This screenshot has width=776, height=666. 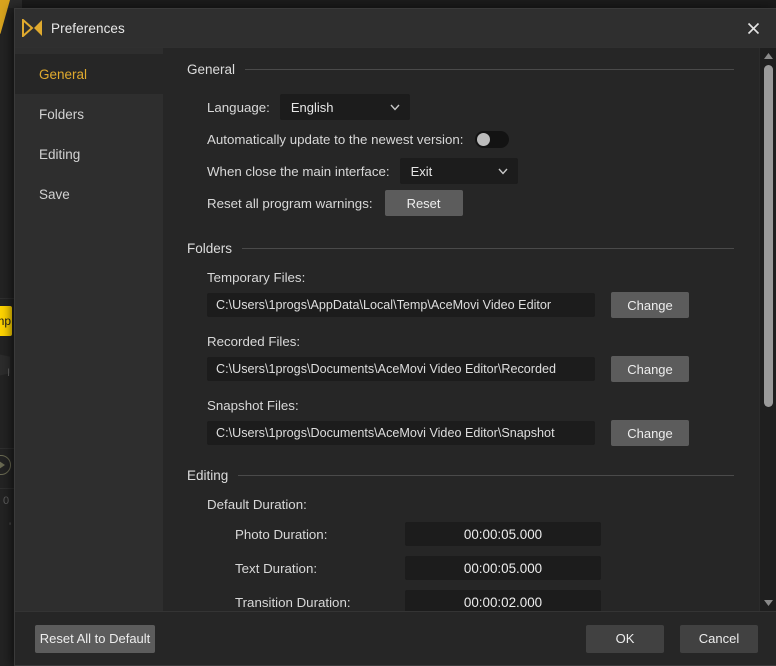 What do you see at coordinates (401, 433) in the screenshot?
I see `snapshot-files-input` at bounding box center [401, 433].